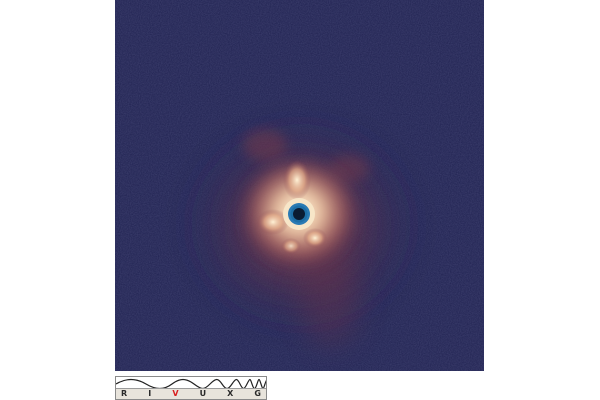 The height and width of the screenshot is (400, 600). What do you see at coordinates (191, 393) in the screenshot?
I see `band-letter-row: R I V U X G` at bounding box center [191, 393].